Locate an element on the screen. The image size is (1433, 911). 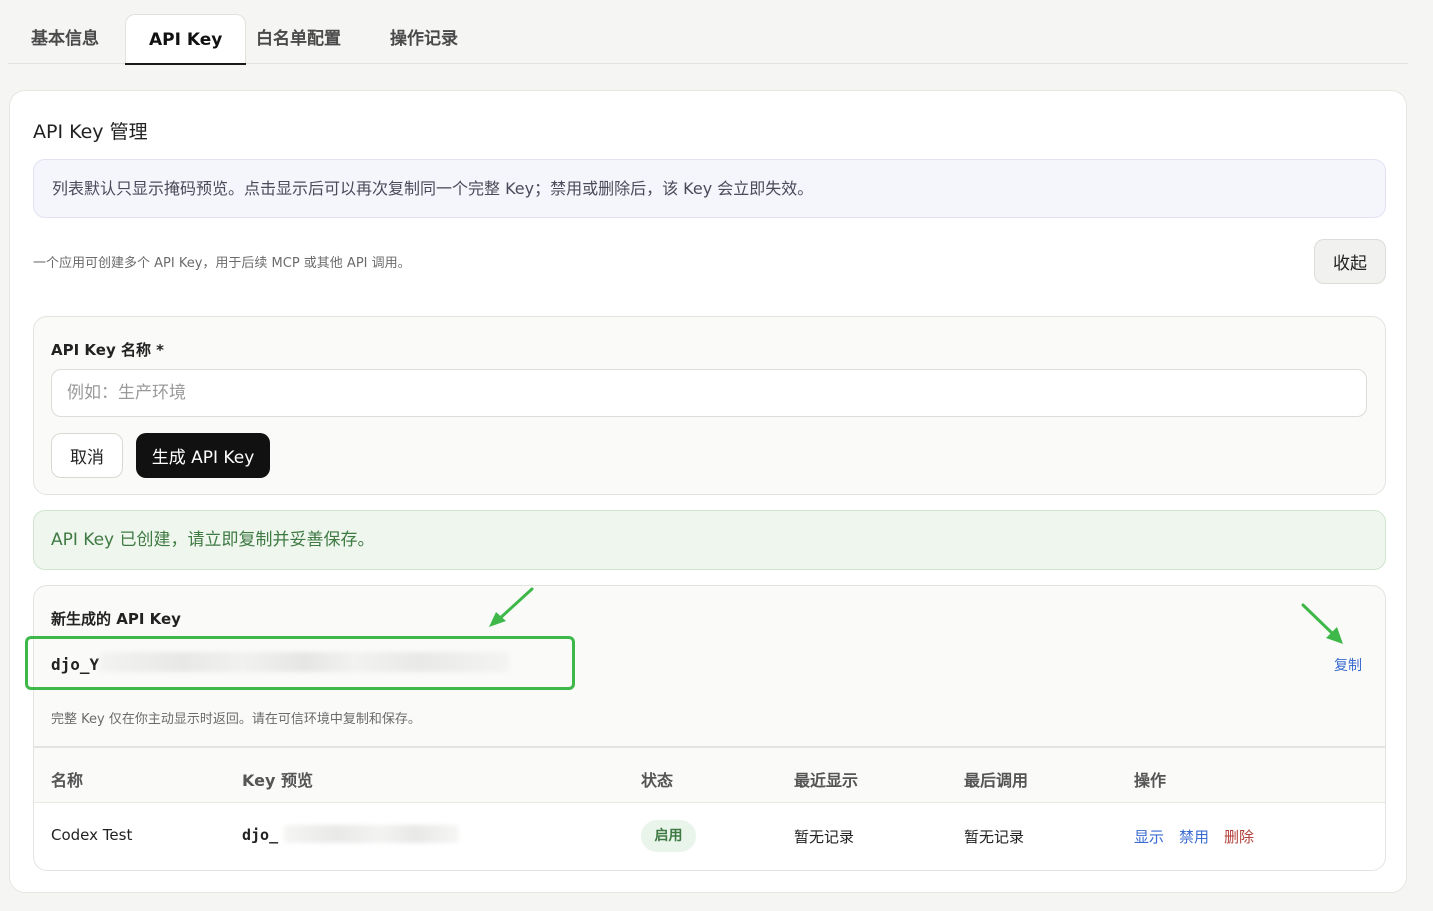
disable-action: 禁用 is located at coordinates (1194, 836).